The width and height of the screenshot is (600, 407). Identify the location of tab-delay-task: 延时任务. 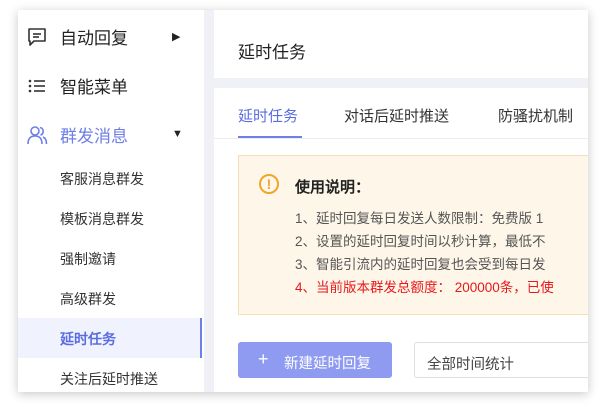
(268, 115).